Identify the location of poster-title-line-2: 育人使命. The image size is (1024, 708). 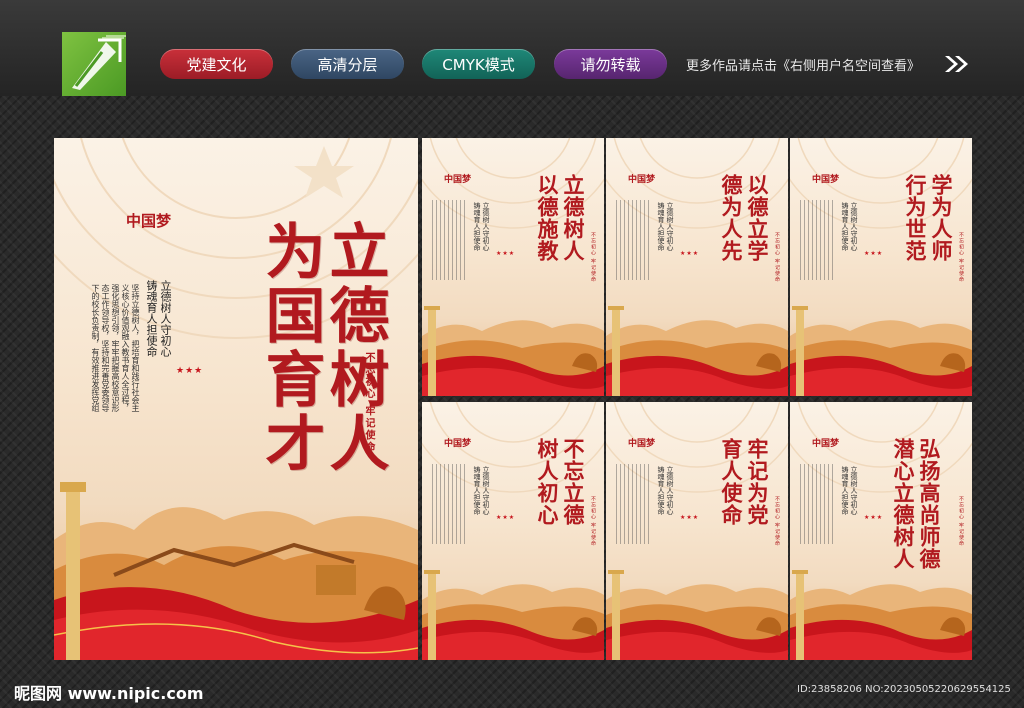
(731, 482).